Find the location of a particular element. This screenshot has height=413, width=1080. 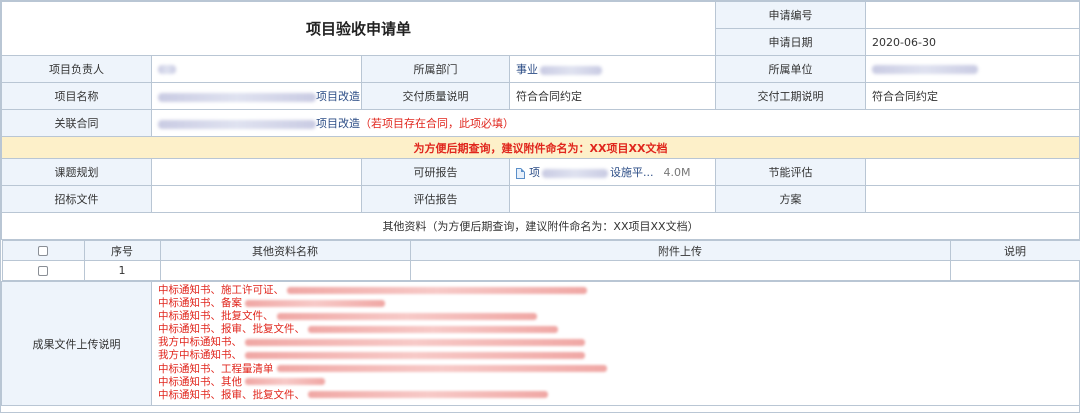

unit-label: 所属单位 is located at coordinates (791, 69).